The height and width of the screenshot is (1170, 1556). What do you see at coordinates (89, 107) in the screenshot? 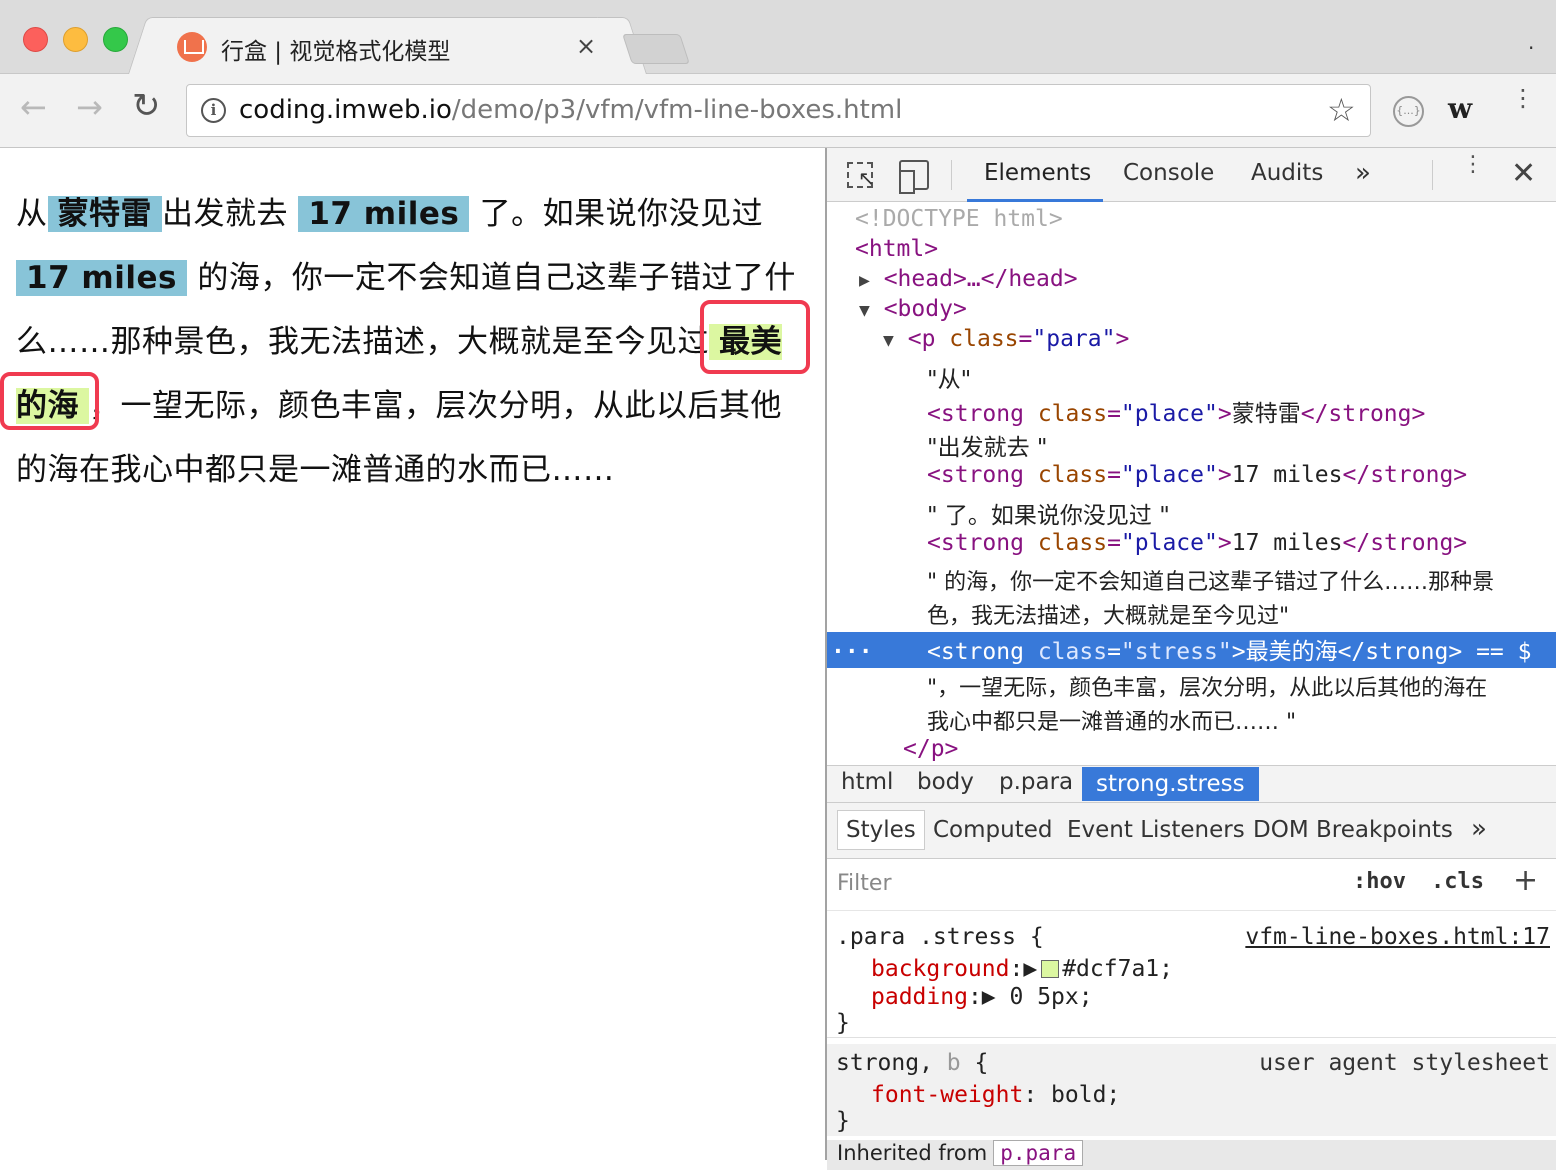
I see `forward-arrow-icon: →` at bounding box center [89, 107].